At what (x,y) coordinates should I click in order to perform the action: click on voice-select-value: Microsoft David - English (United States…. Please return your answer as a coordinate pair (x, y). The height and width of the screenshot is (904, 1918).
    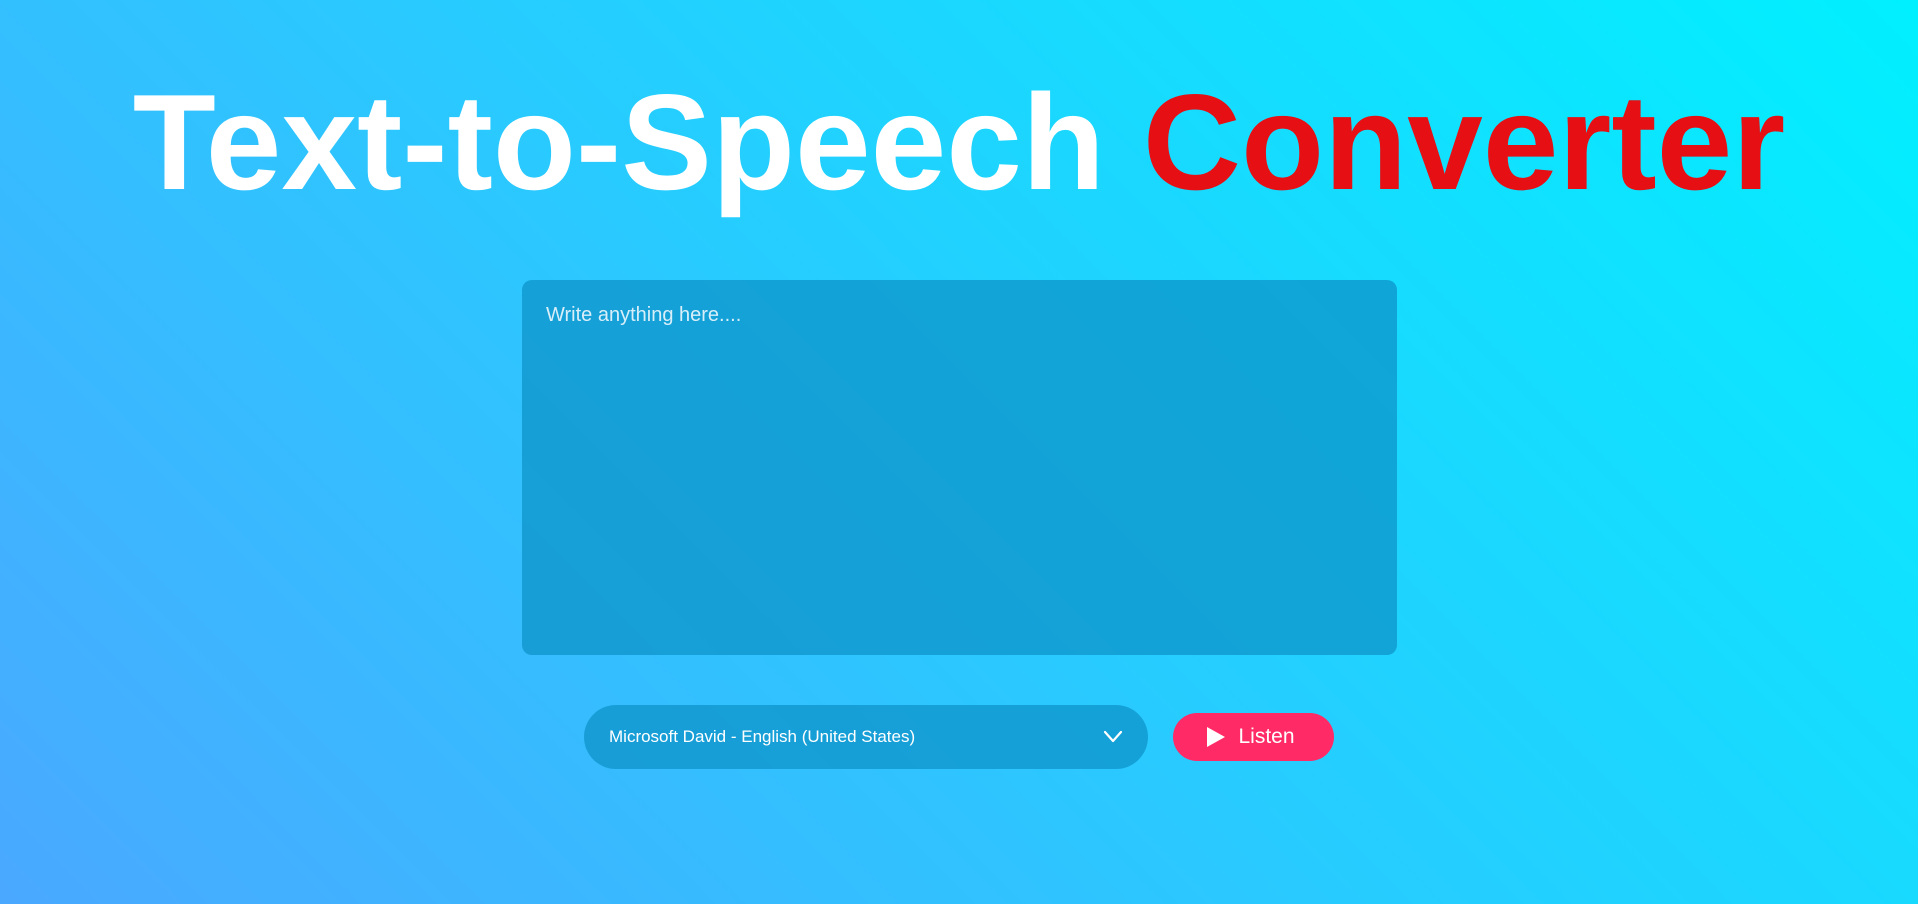
    Looking at the image, I should click on (762, 736).